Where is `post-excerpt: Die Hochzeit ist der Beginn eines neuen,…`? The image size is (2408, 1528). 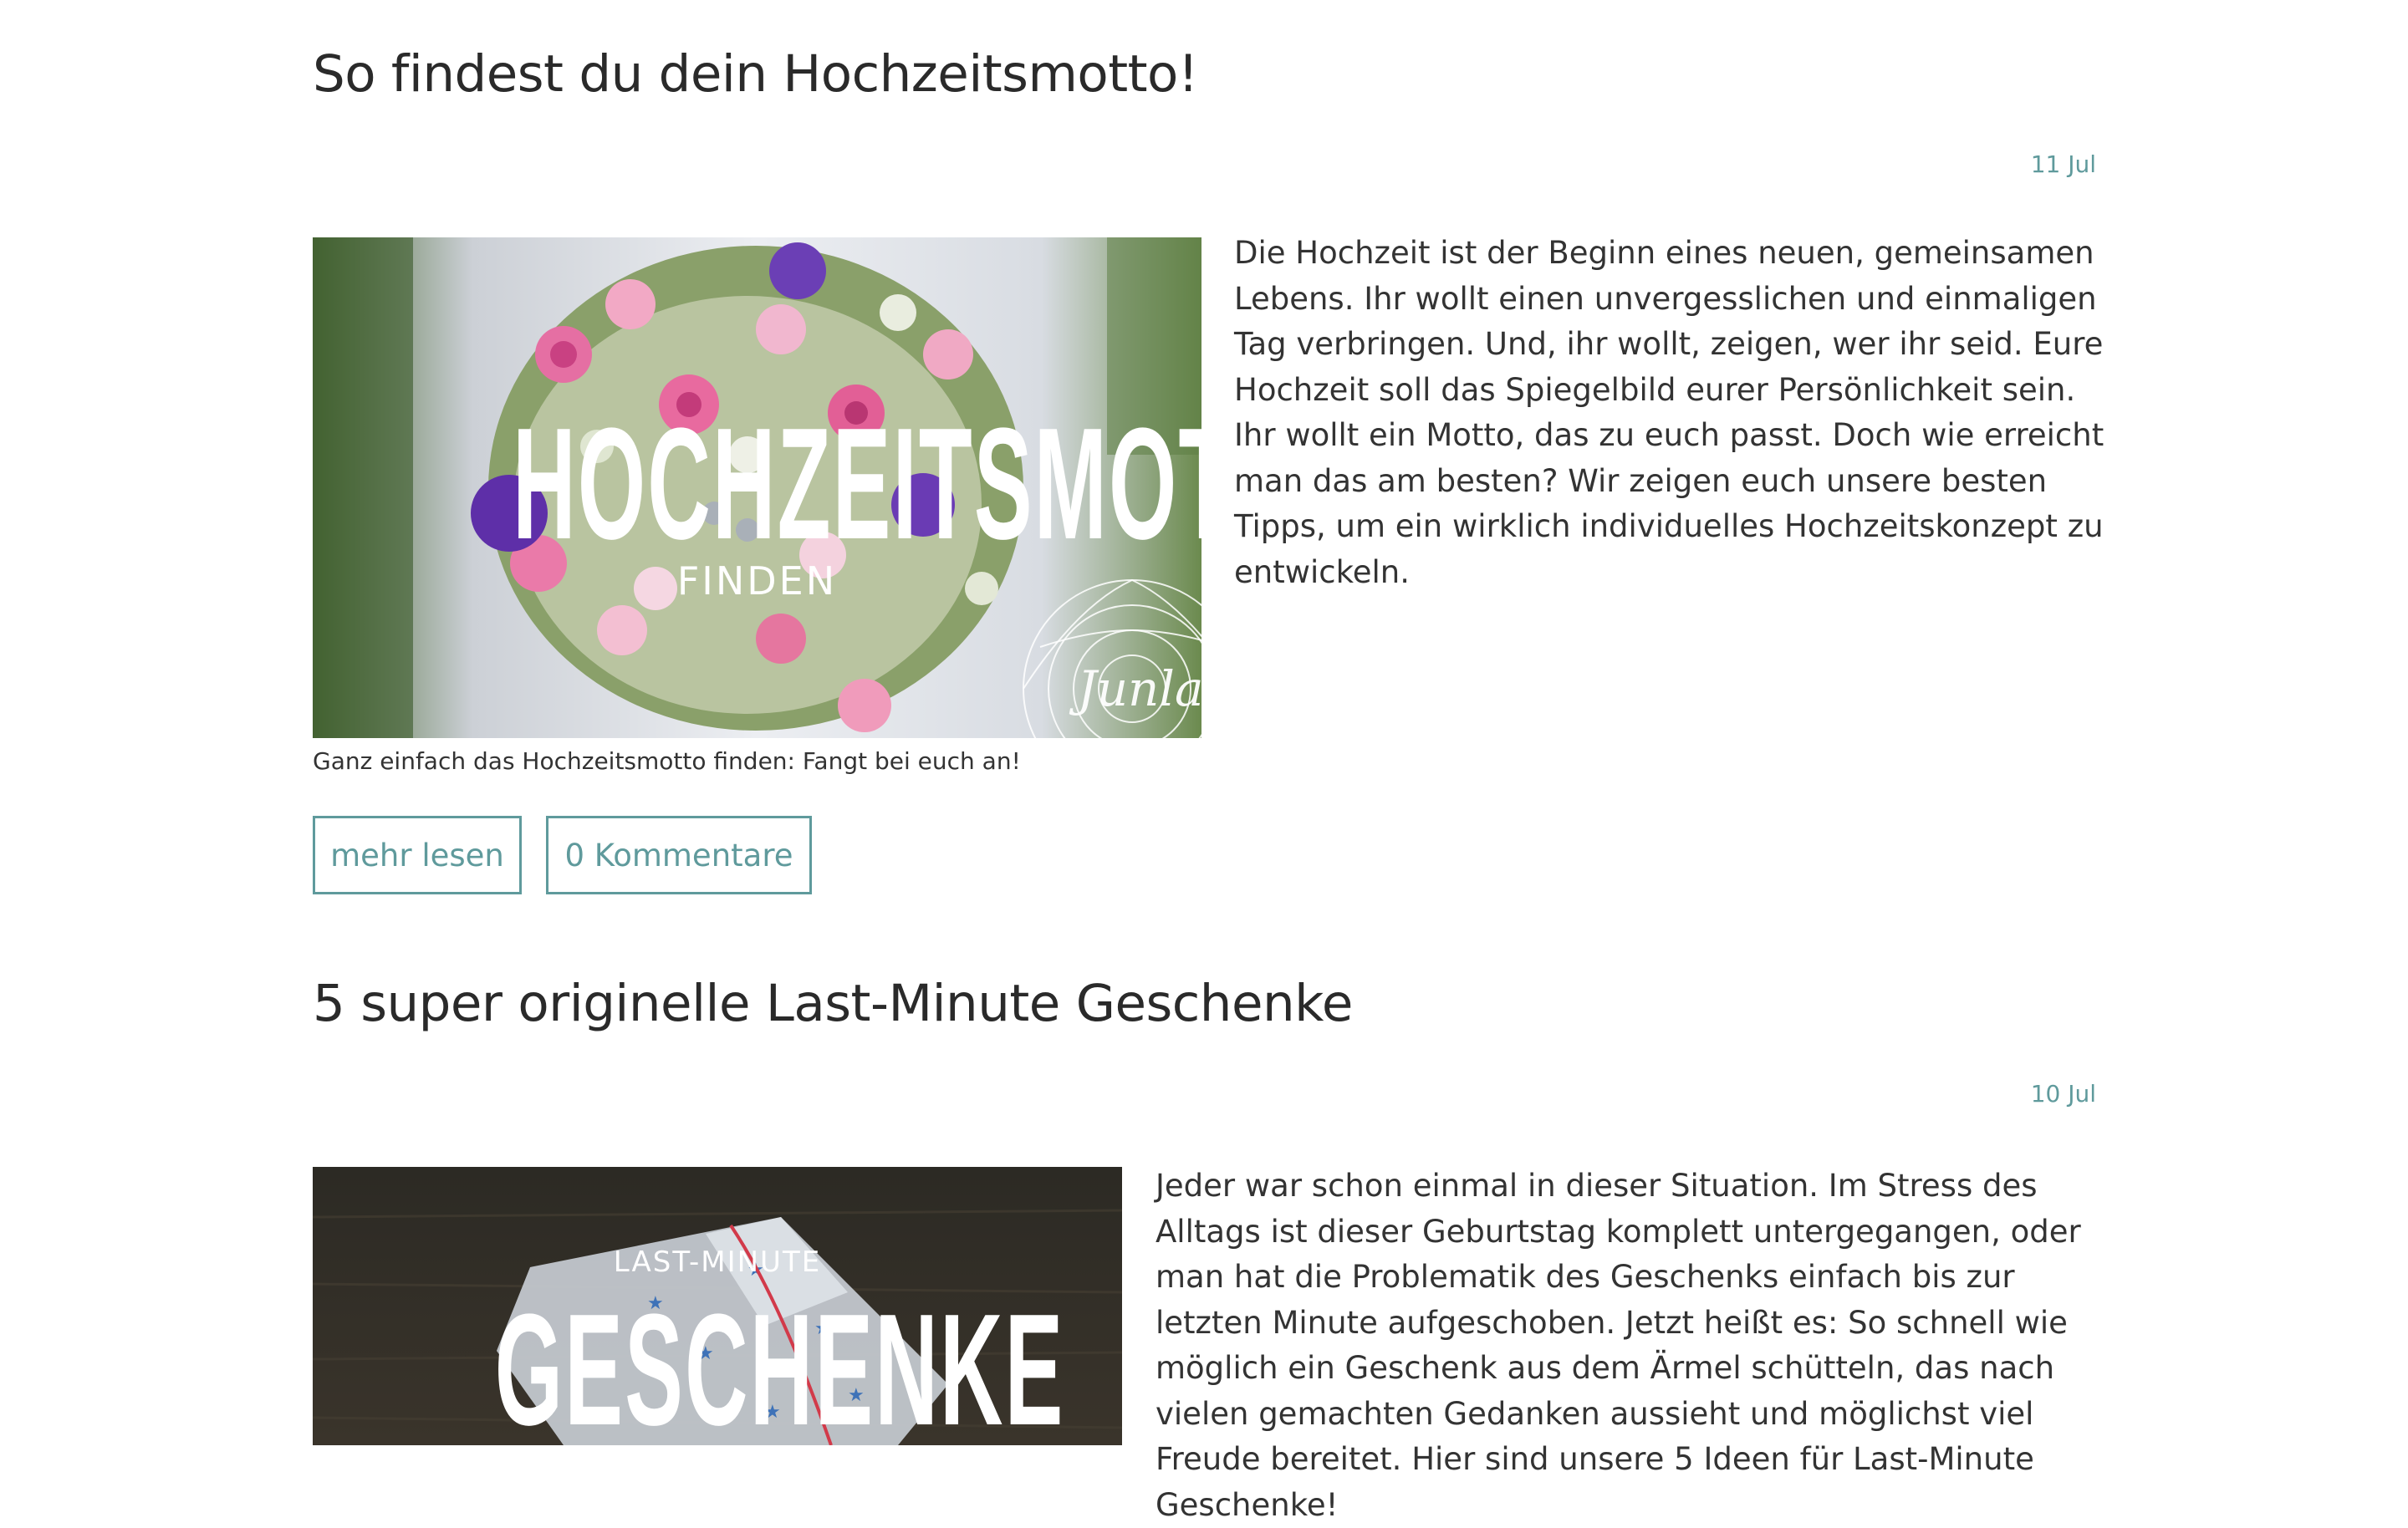
post-excerpt: Die Hochzeit ist der Beginn eines neuen,… is located at coordinates (1669, 412).